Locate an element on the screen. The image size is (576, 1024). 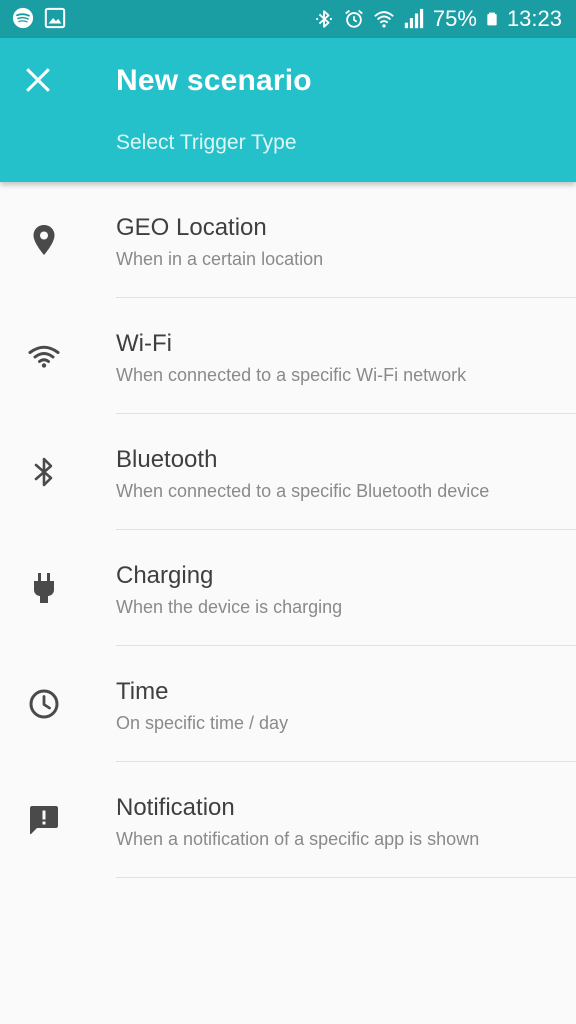
close-button is located at coordinates (38, 80).